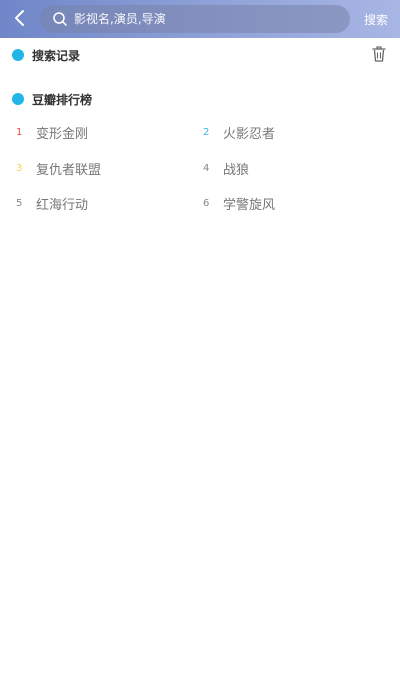 The width and height of the screenshot is (400, 695). I want to click on ranking-title: 豆瓣排行榜, so click(62, 100).